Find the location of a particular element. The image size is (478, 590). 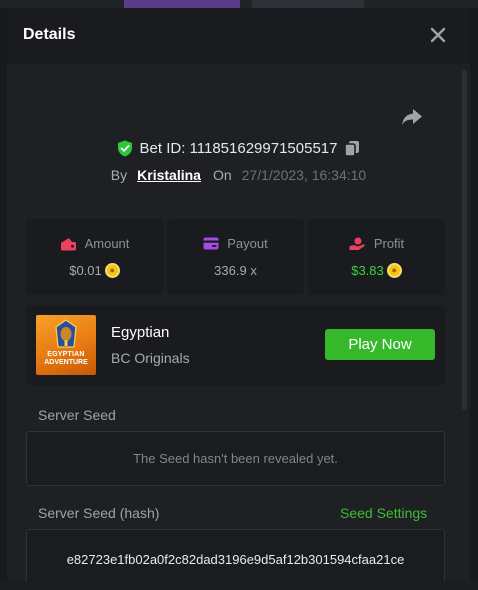

server-seed-hash-label: Server Seed (hash) is located at coordinates (99, 513).